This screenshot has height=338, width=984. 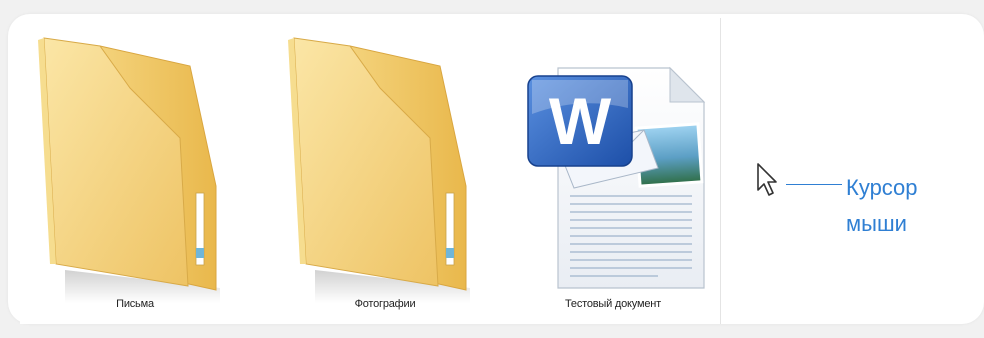 I want to click on callout-leader-line, so click(x=814, y=184).